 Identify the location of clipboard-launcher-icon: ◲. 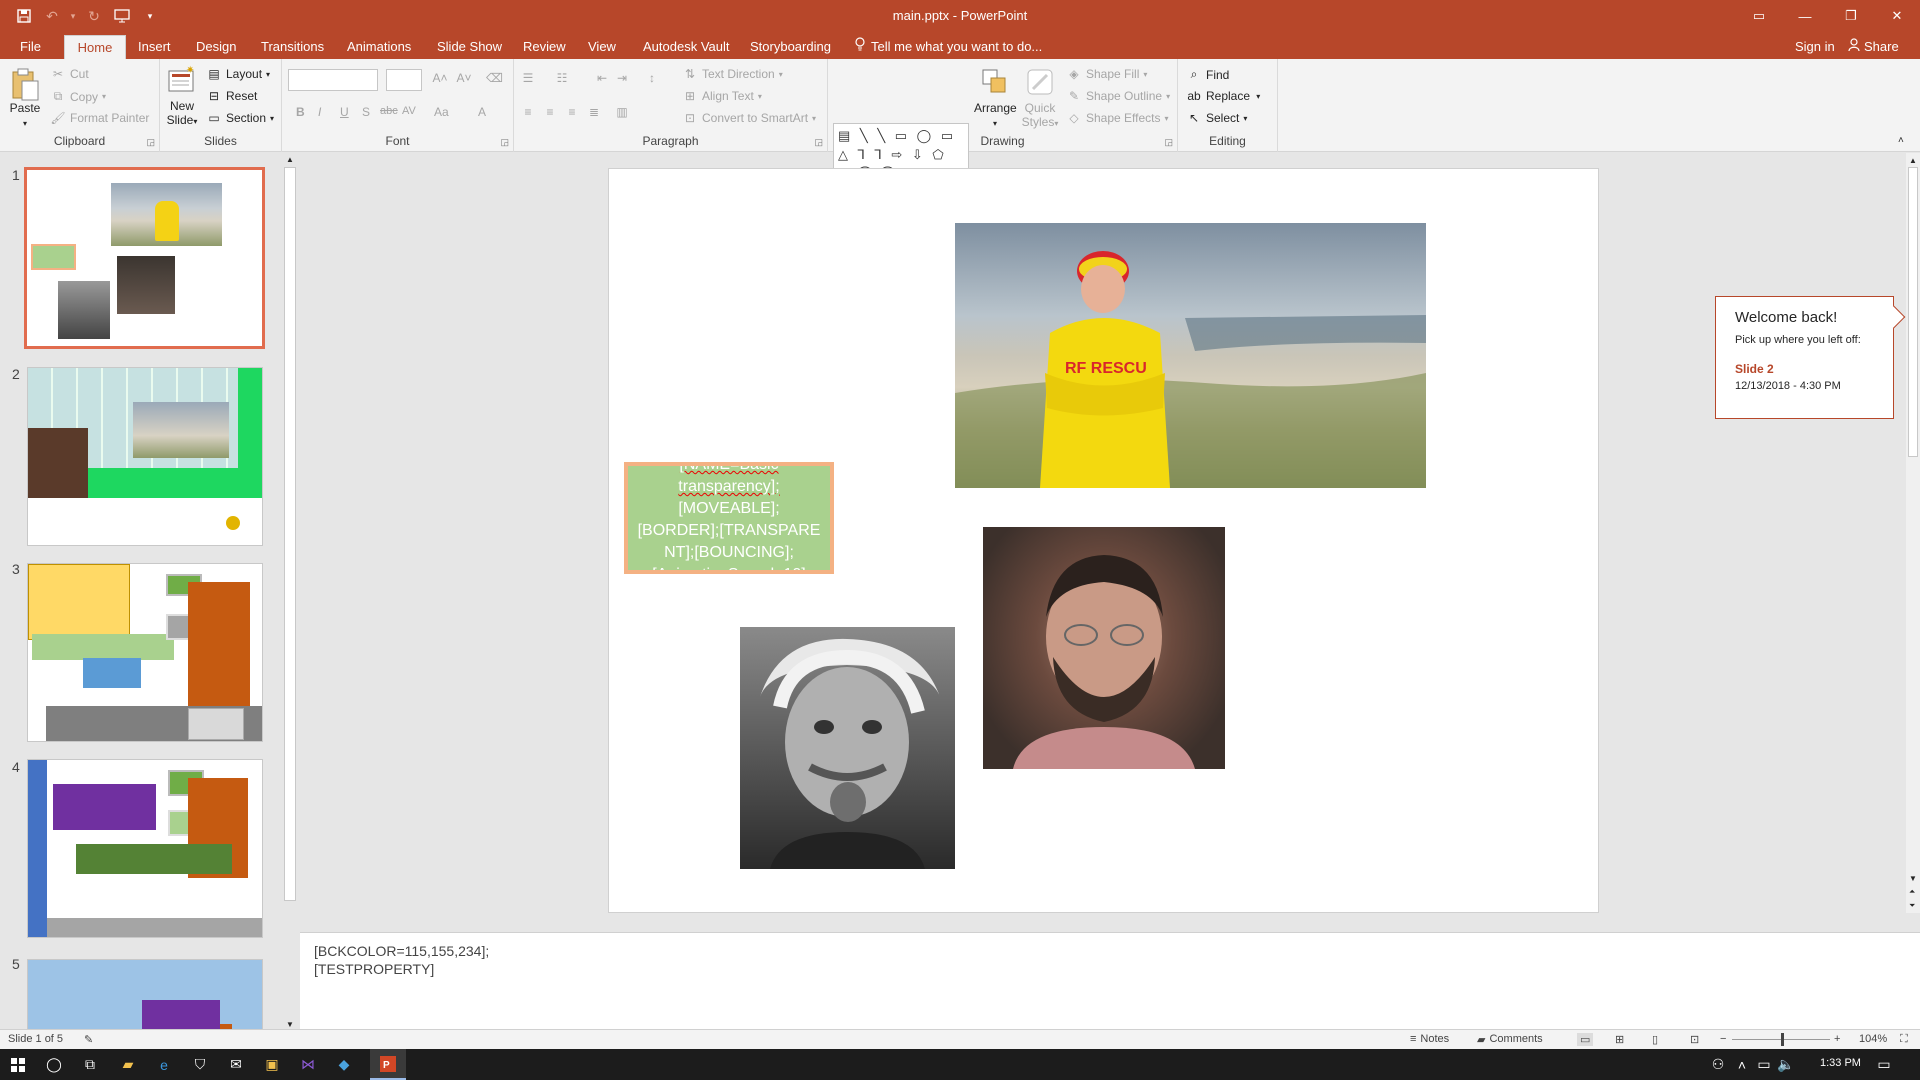
(150, 142).